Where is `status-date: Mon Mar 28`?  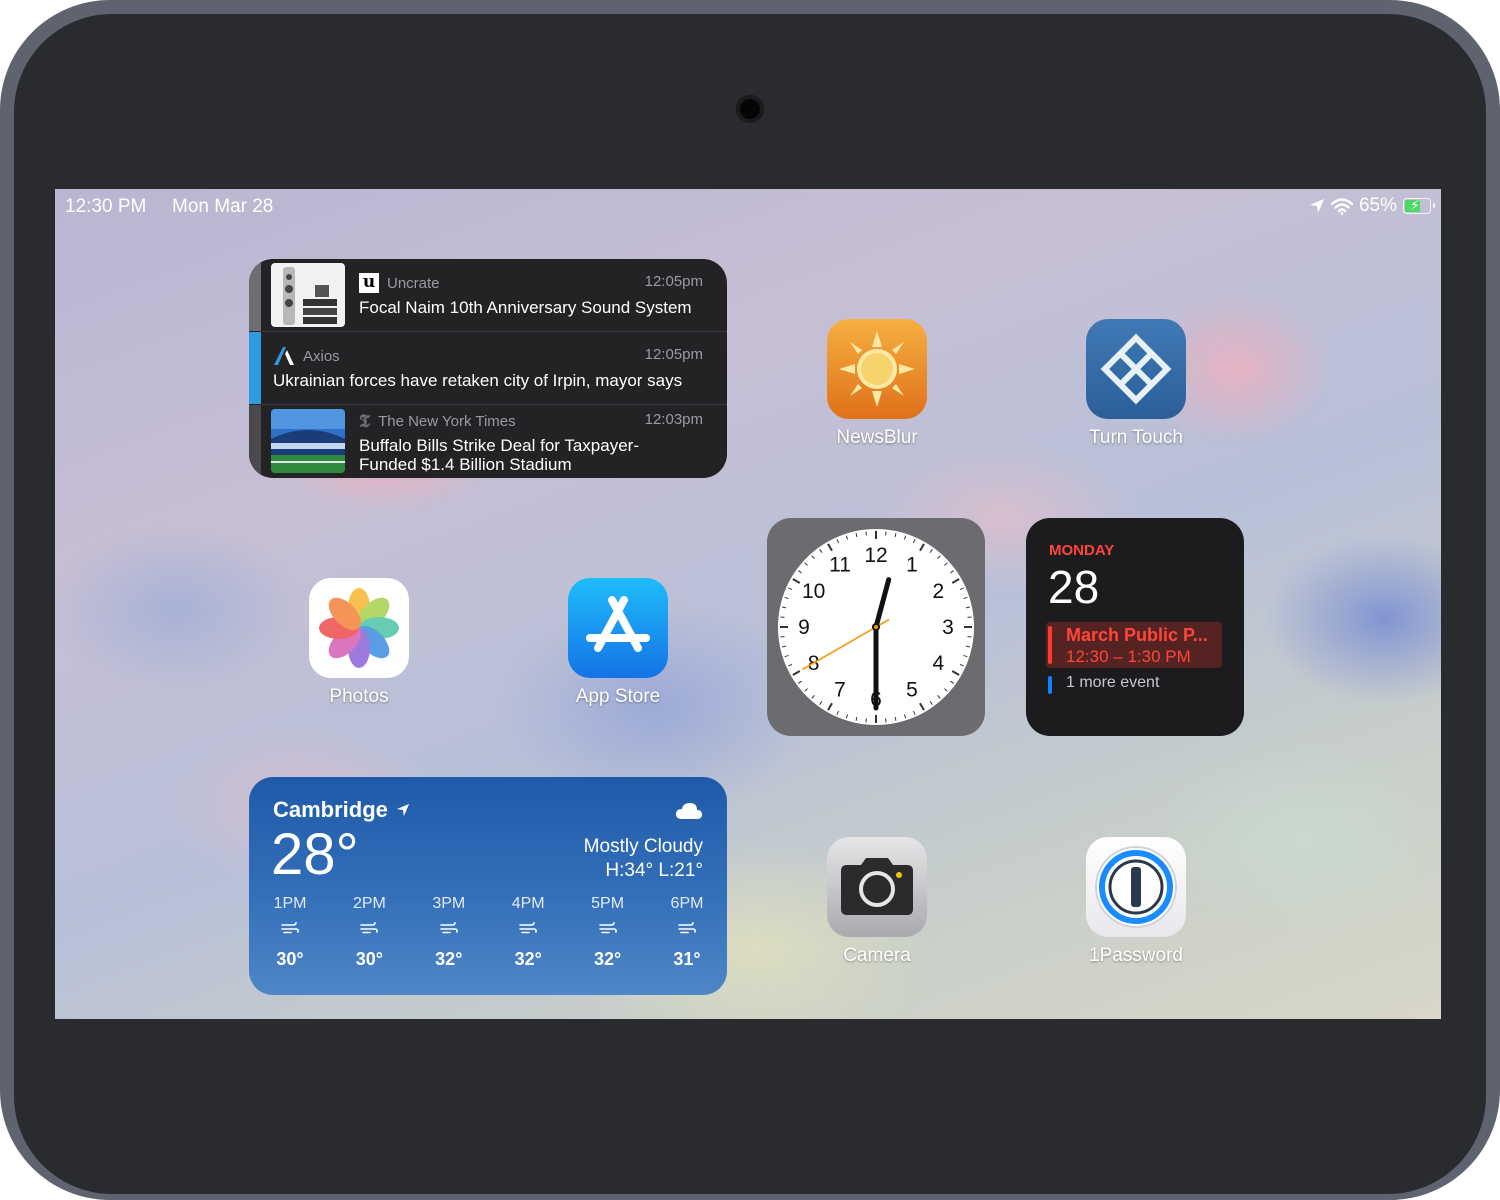 status-date: Mon Mar 28 is located at coordinates (222, 207).